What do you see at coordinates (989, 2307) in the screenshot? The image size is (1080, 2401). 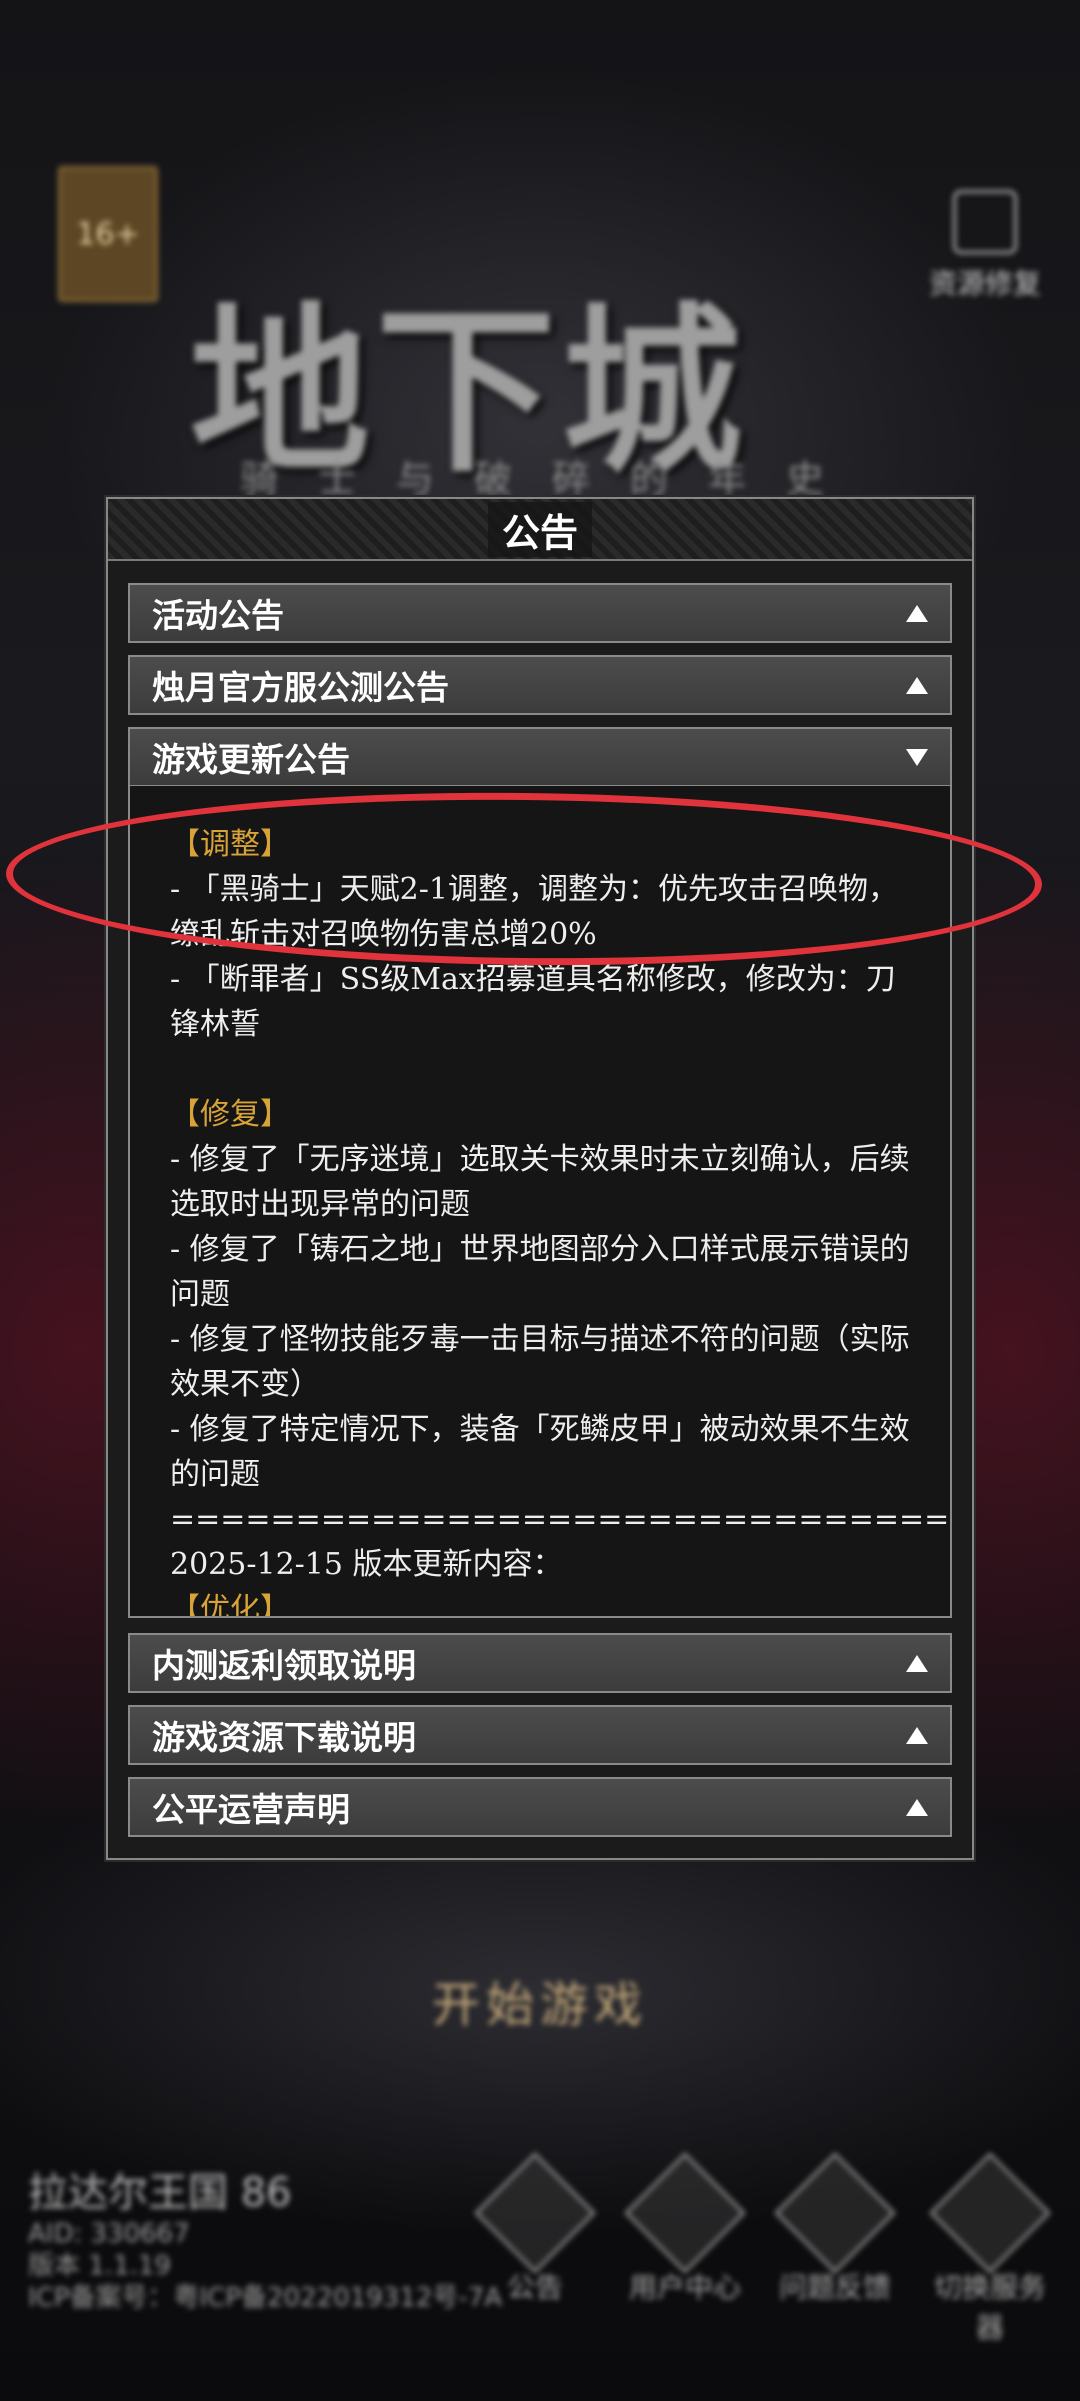 I see `switch-server-label: 切换服务器` at bounding box center [989, 2307].